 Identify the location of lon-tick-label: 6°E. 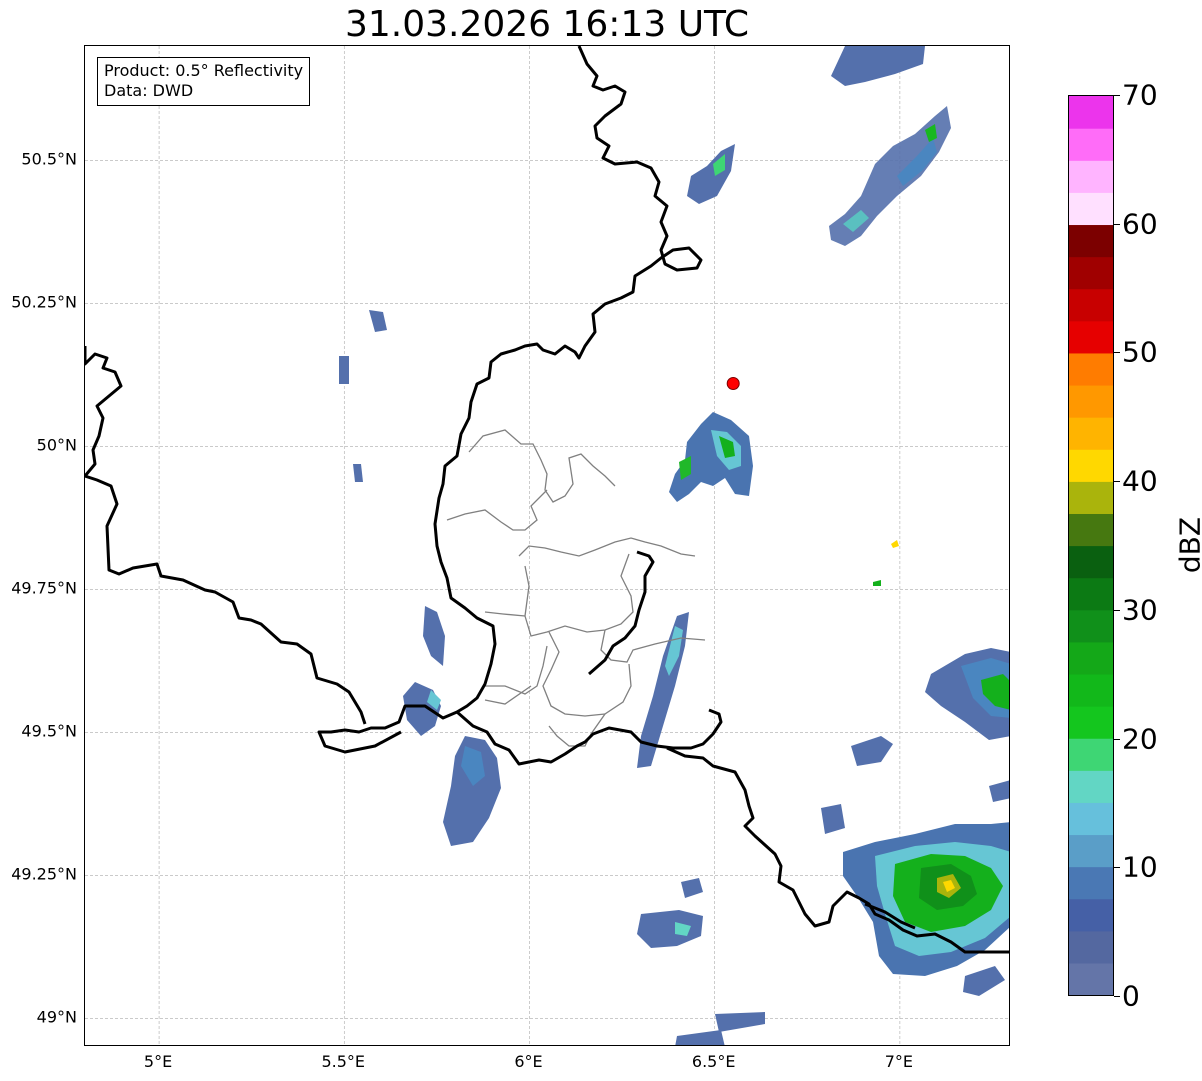
(528, 1061).